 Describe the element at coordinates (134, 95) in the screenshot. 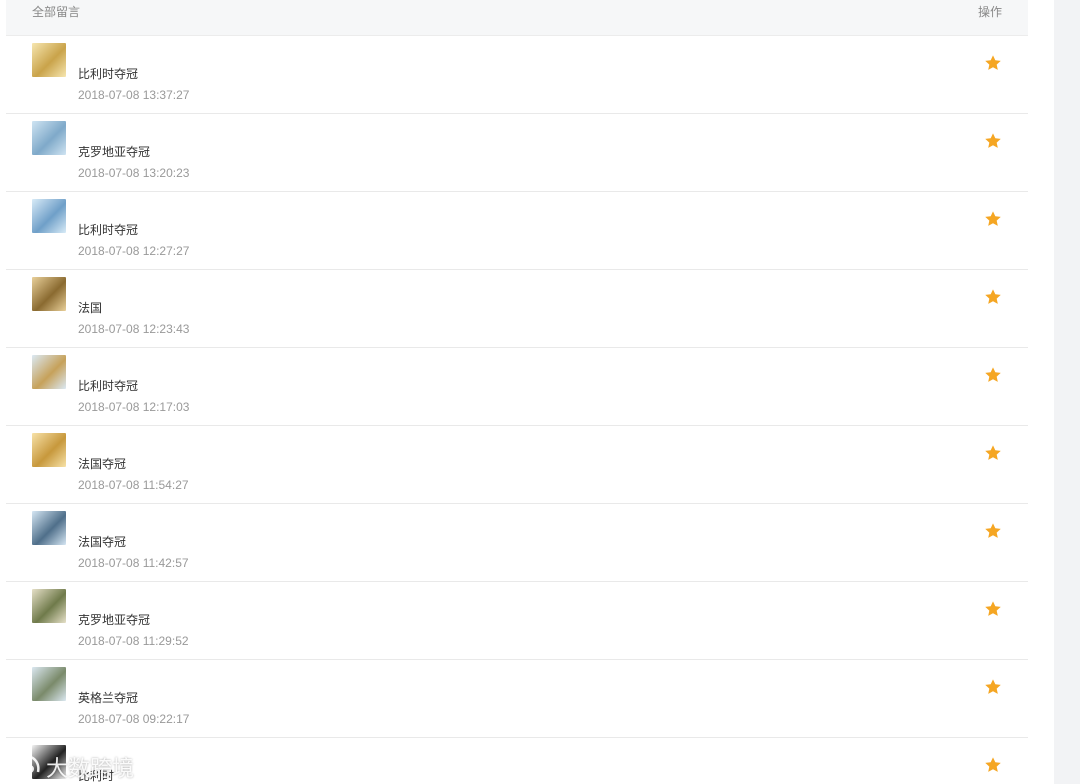

I see `message-time: 2018-07-08 13:37:27` at that location.